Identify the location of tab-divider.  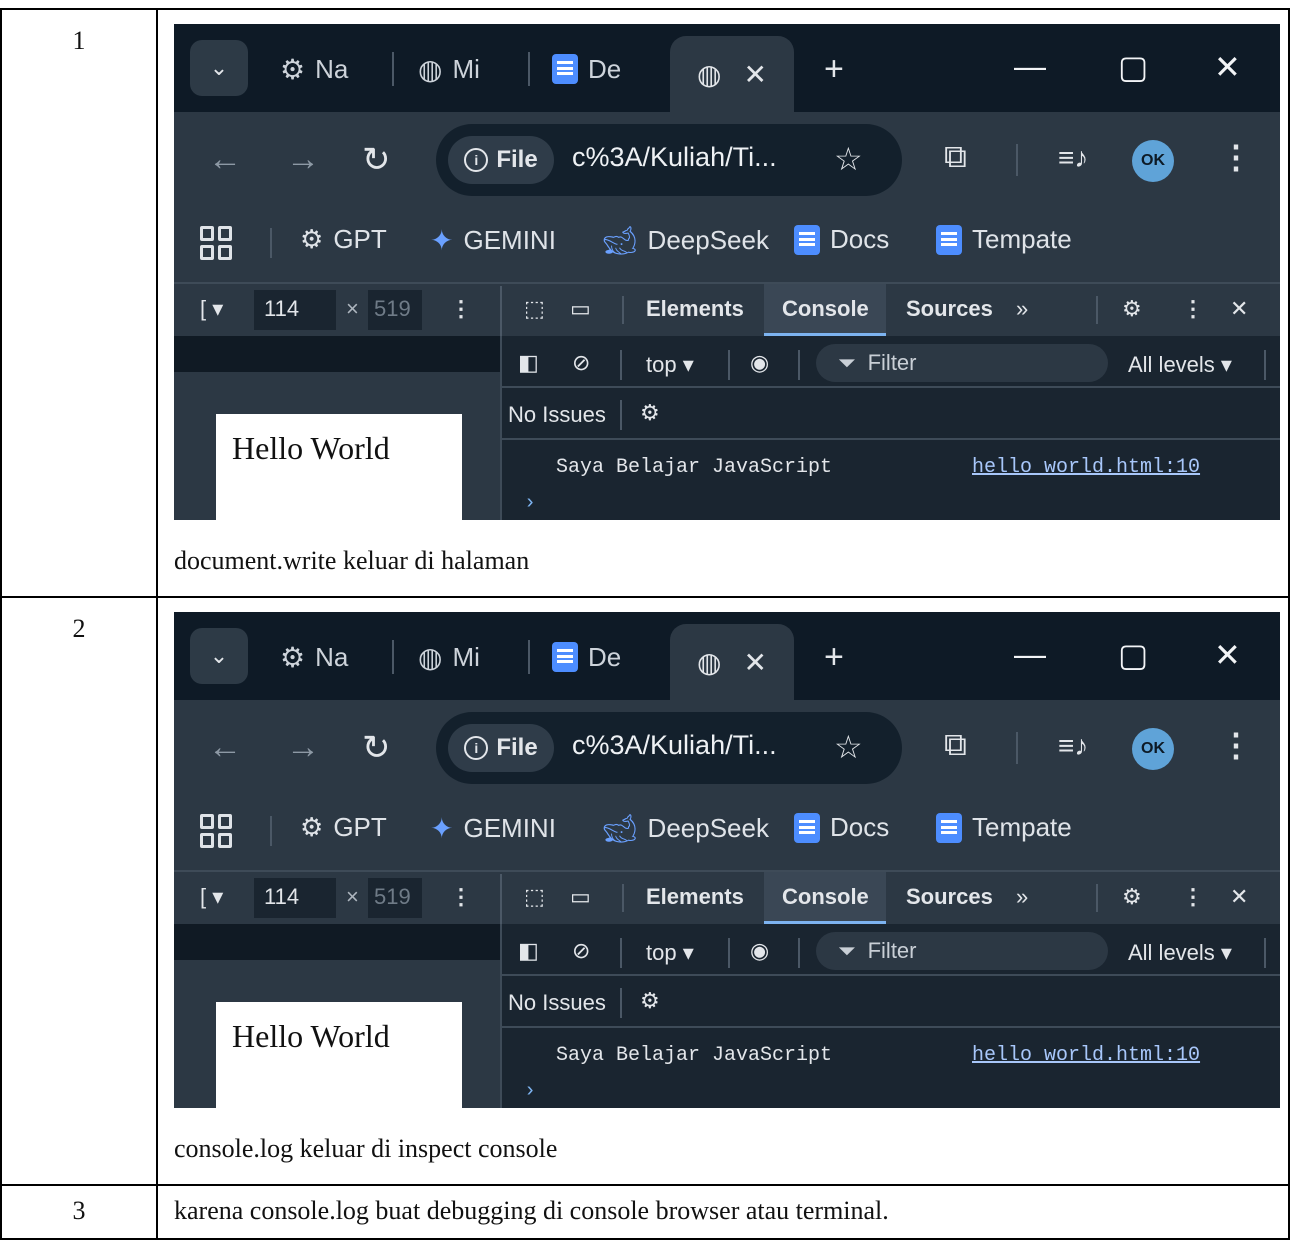
(393, 657).